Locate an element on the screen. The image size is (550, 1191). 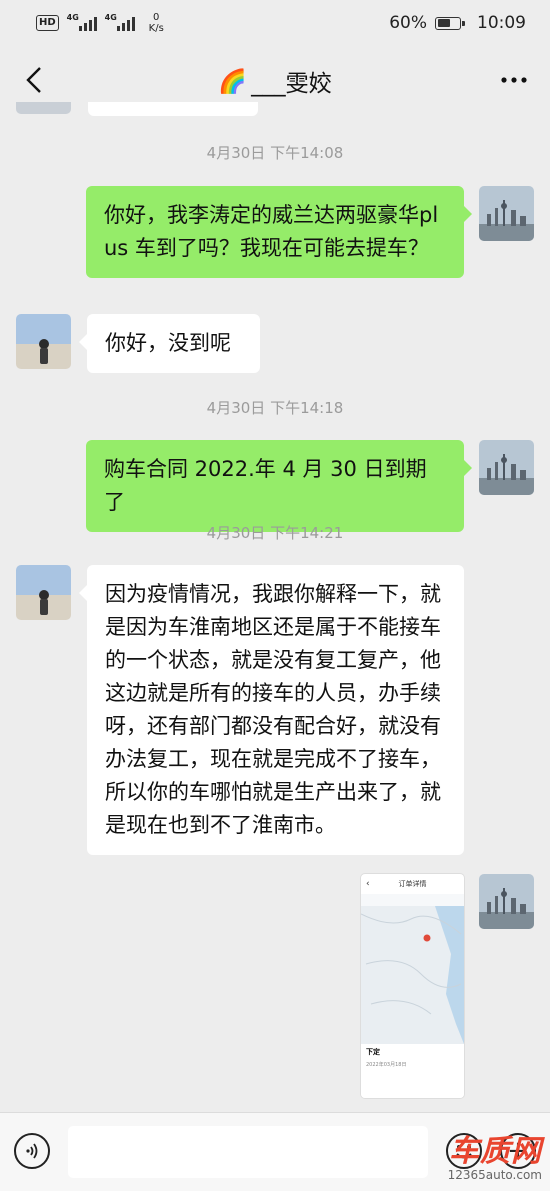
voice-input-button is located at coordinates (32, 1151).